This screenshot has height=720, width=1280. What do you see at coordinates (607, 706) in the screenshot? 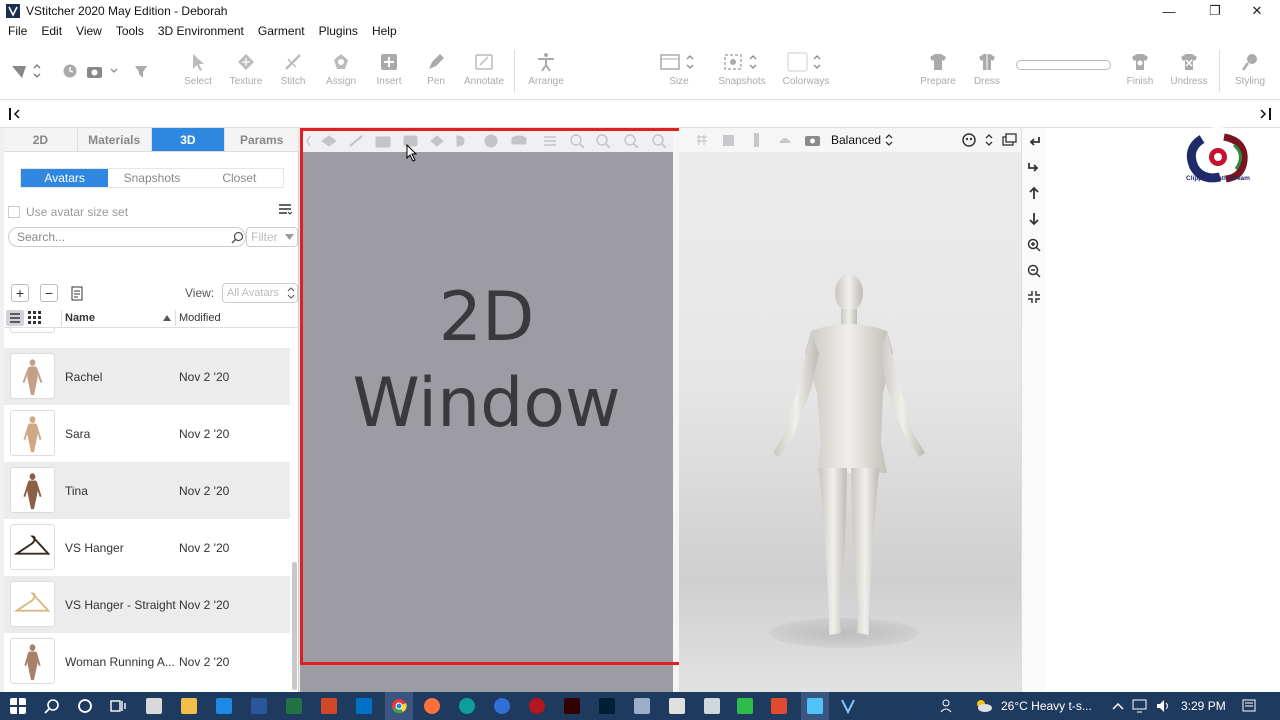
I see `photoshop-icon` at bounding box center [607, 706].